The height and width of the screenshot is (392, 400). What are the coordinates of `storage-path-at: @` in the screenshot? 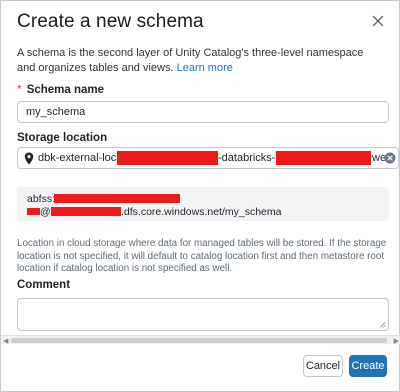 It's located at (45, 212).